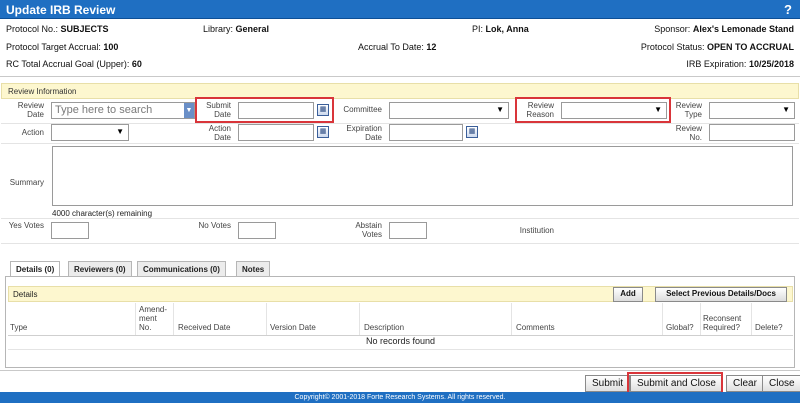  What do you see at coordinates (104, 110) in the screenshot?
I see `search-placeholder: Type here to search` at bounding box center [104, 110].